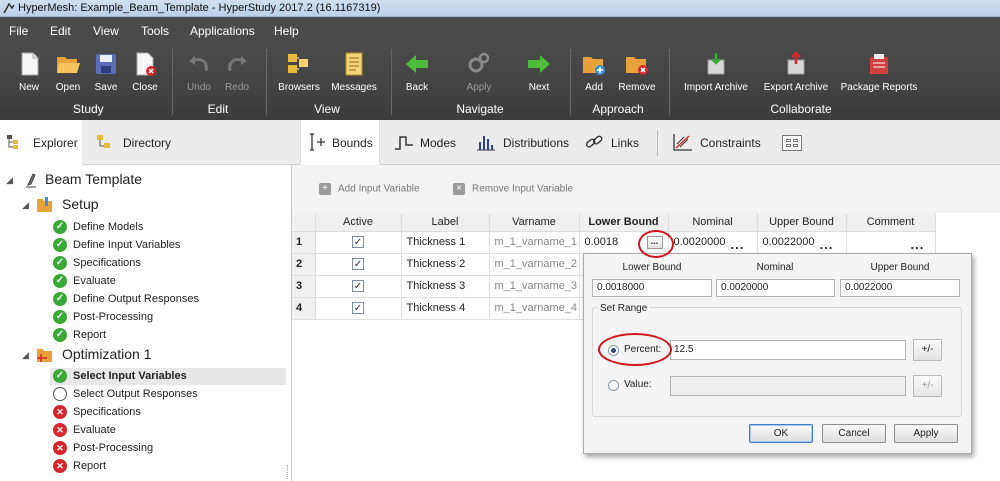 The image size is (1000, 481). What do you see at coordinates (445, 242) in the screenshot?
I see `label-cell: Thickness 1` at bounding box center [445, 242].